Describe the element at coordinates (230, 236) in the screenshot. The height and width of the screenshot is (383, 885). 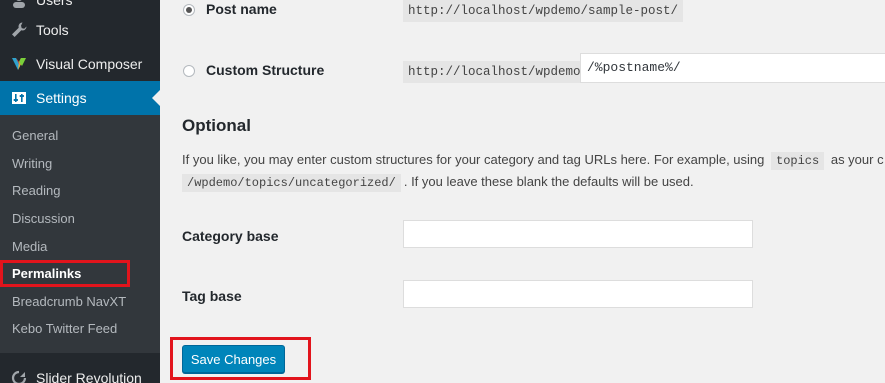
I see `category-base-label: Category base` at that location.